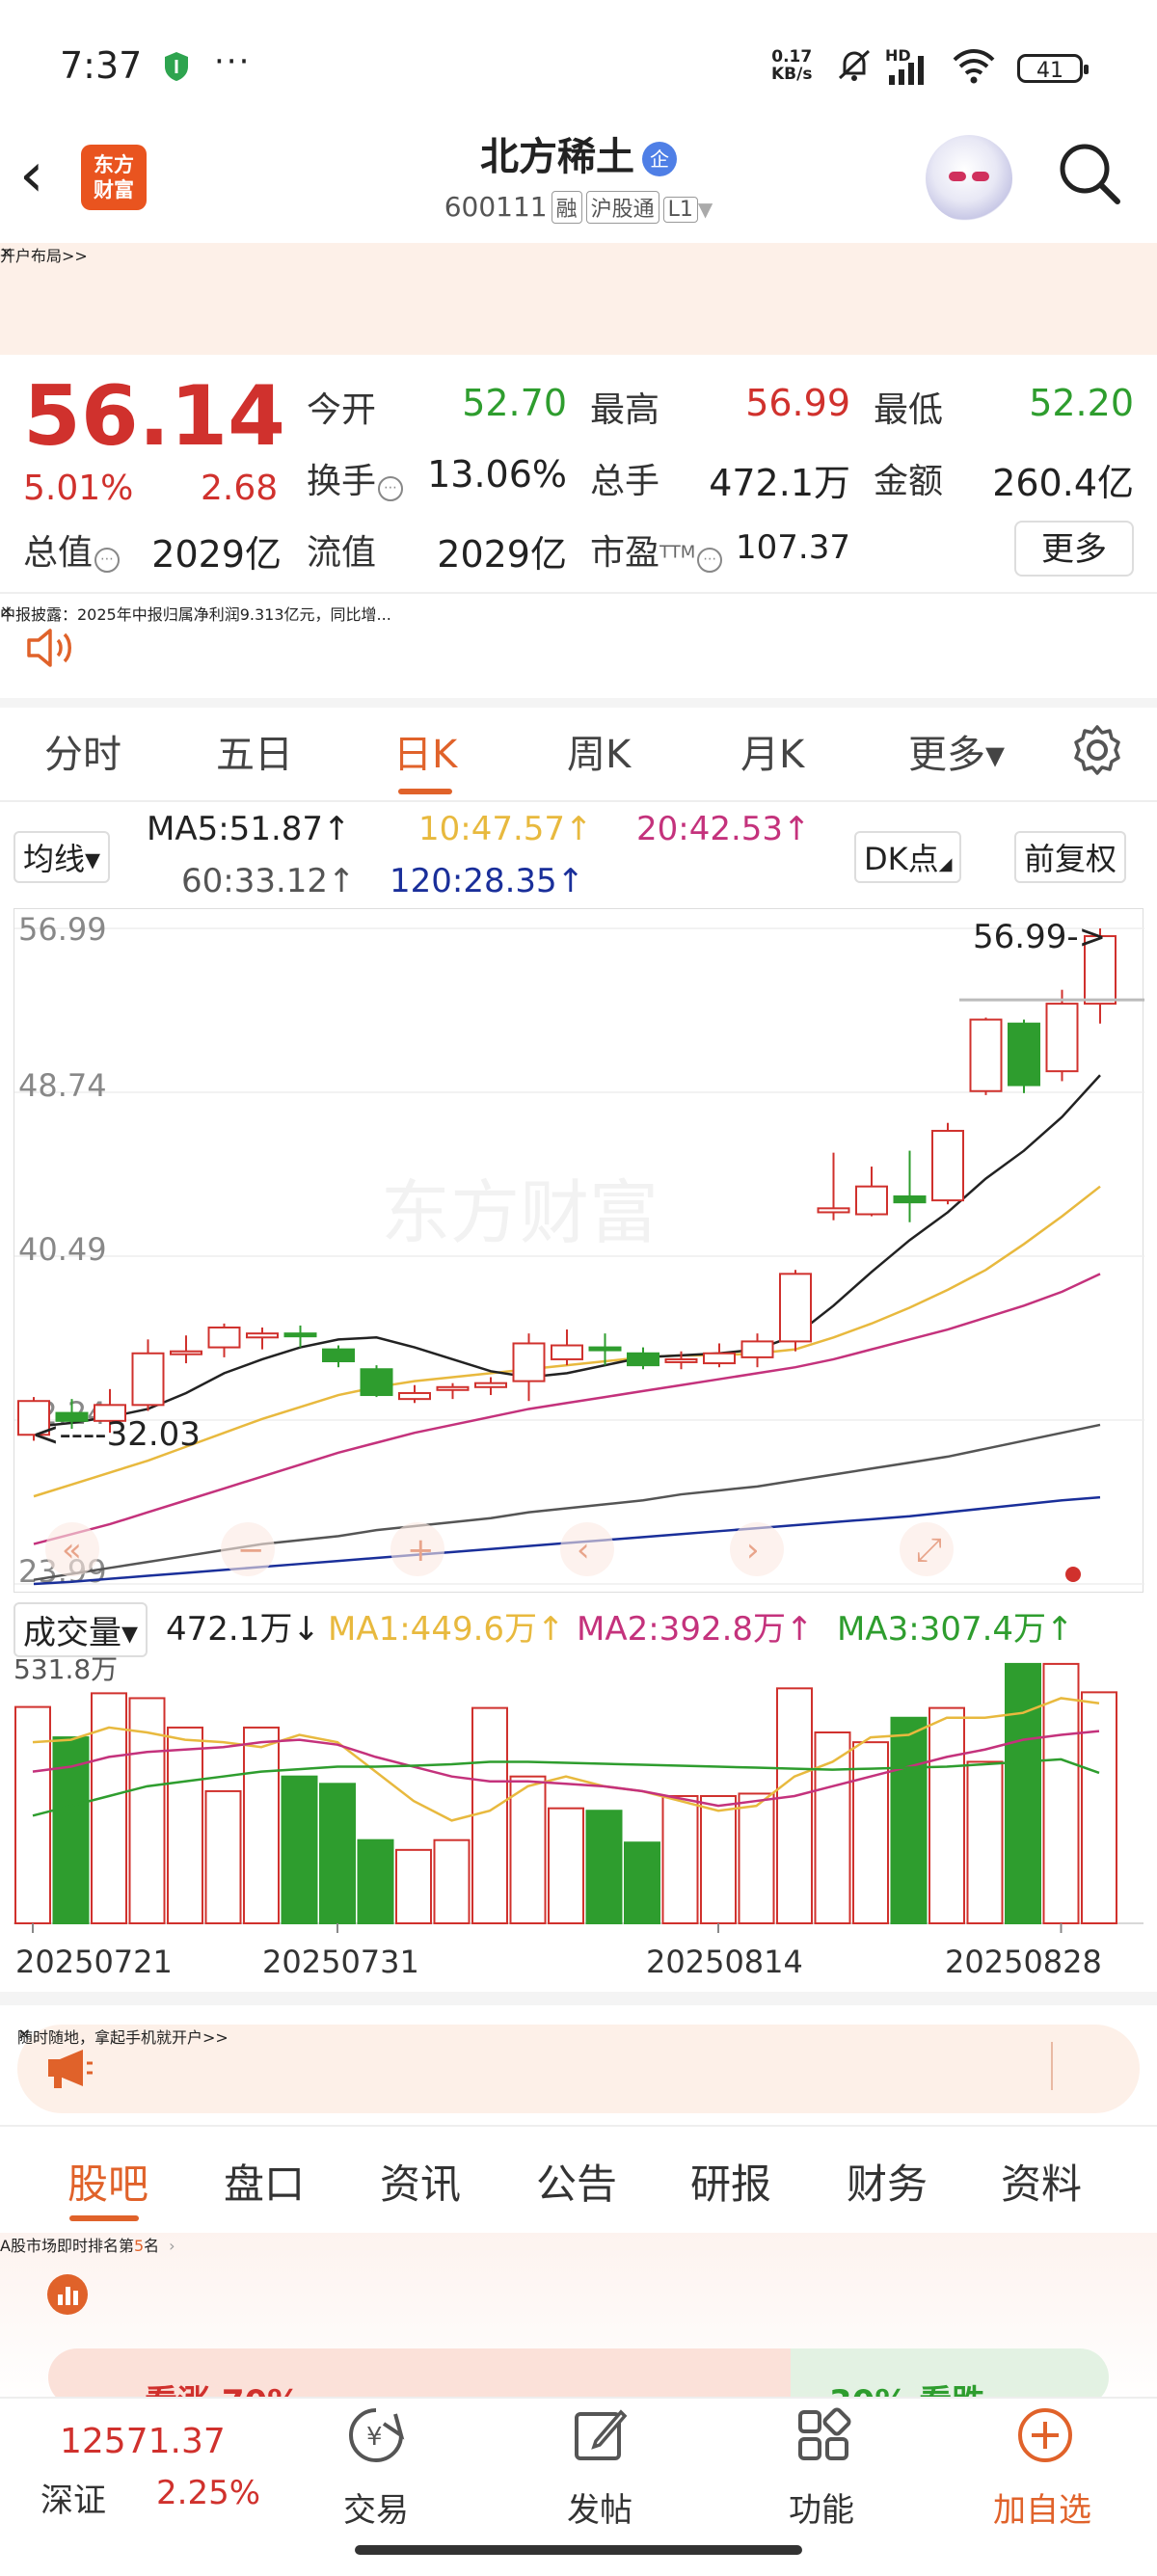  Describe the element at coordinates (251, 1551) in the screenshot. I see `chart-control-icon: −` at that location.